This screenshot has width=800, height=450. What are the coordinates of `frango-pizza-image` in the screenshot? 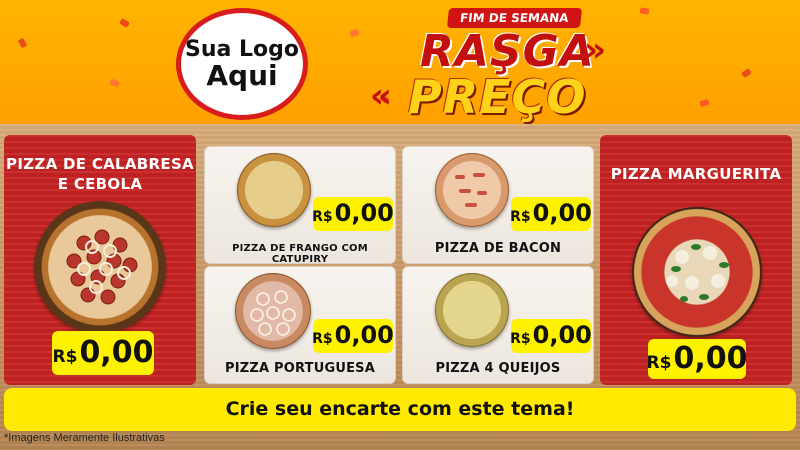 It's located at (274, 190).